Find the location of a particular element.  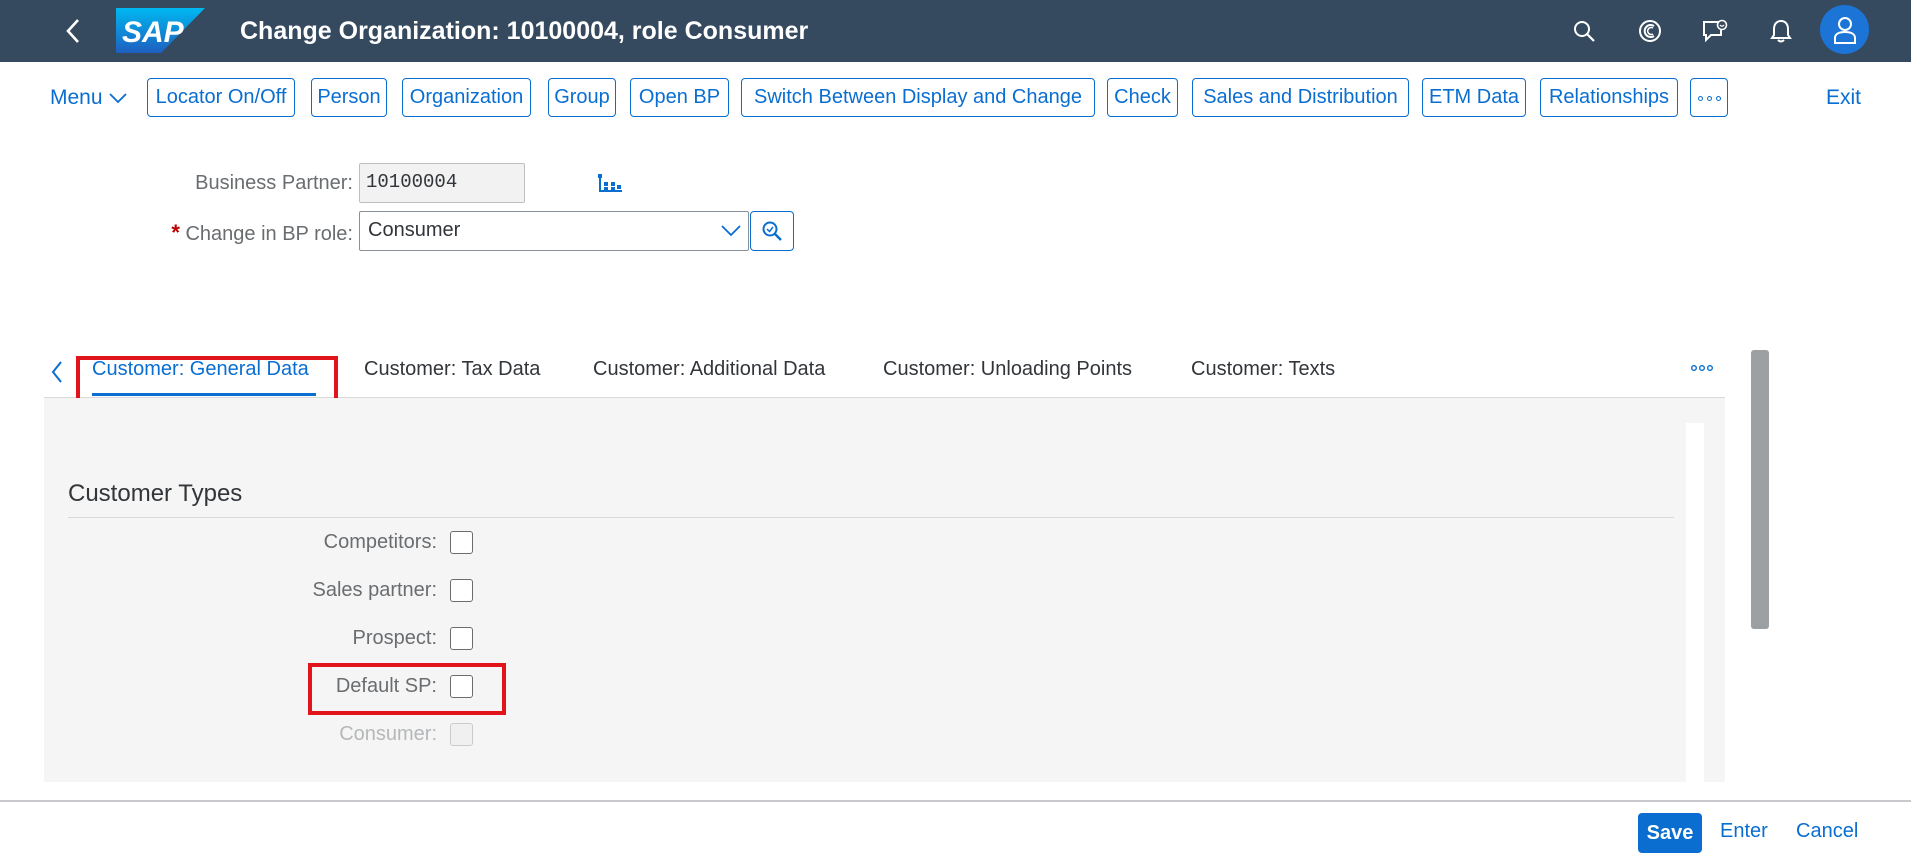

prospect-label: Prospect: is located at coordinates (394, 638).